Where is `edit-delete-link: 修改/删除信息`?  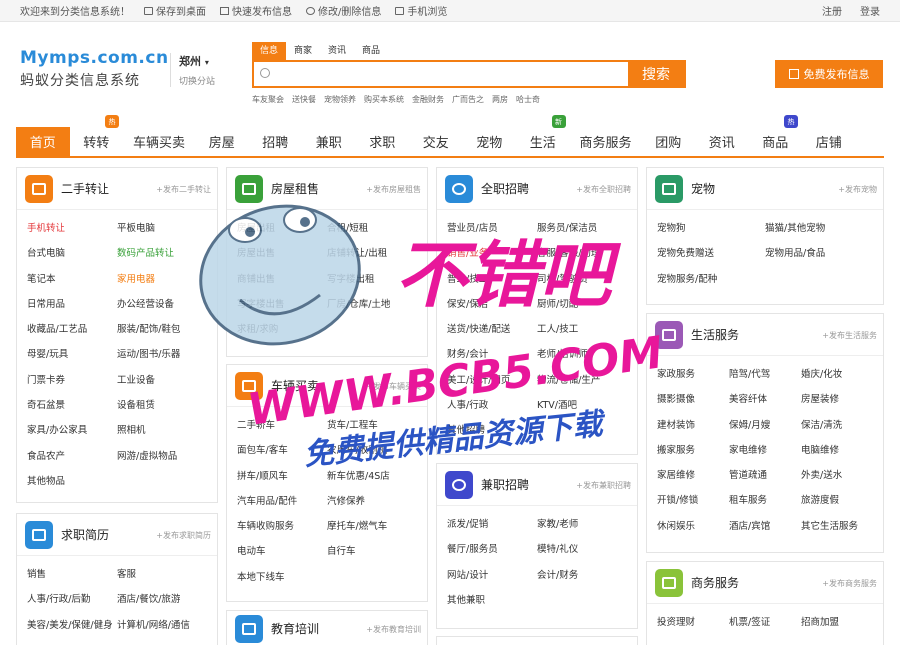
edit-delete-link: 修改/删除信息 is located at coordinates (343, 10).